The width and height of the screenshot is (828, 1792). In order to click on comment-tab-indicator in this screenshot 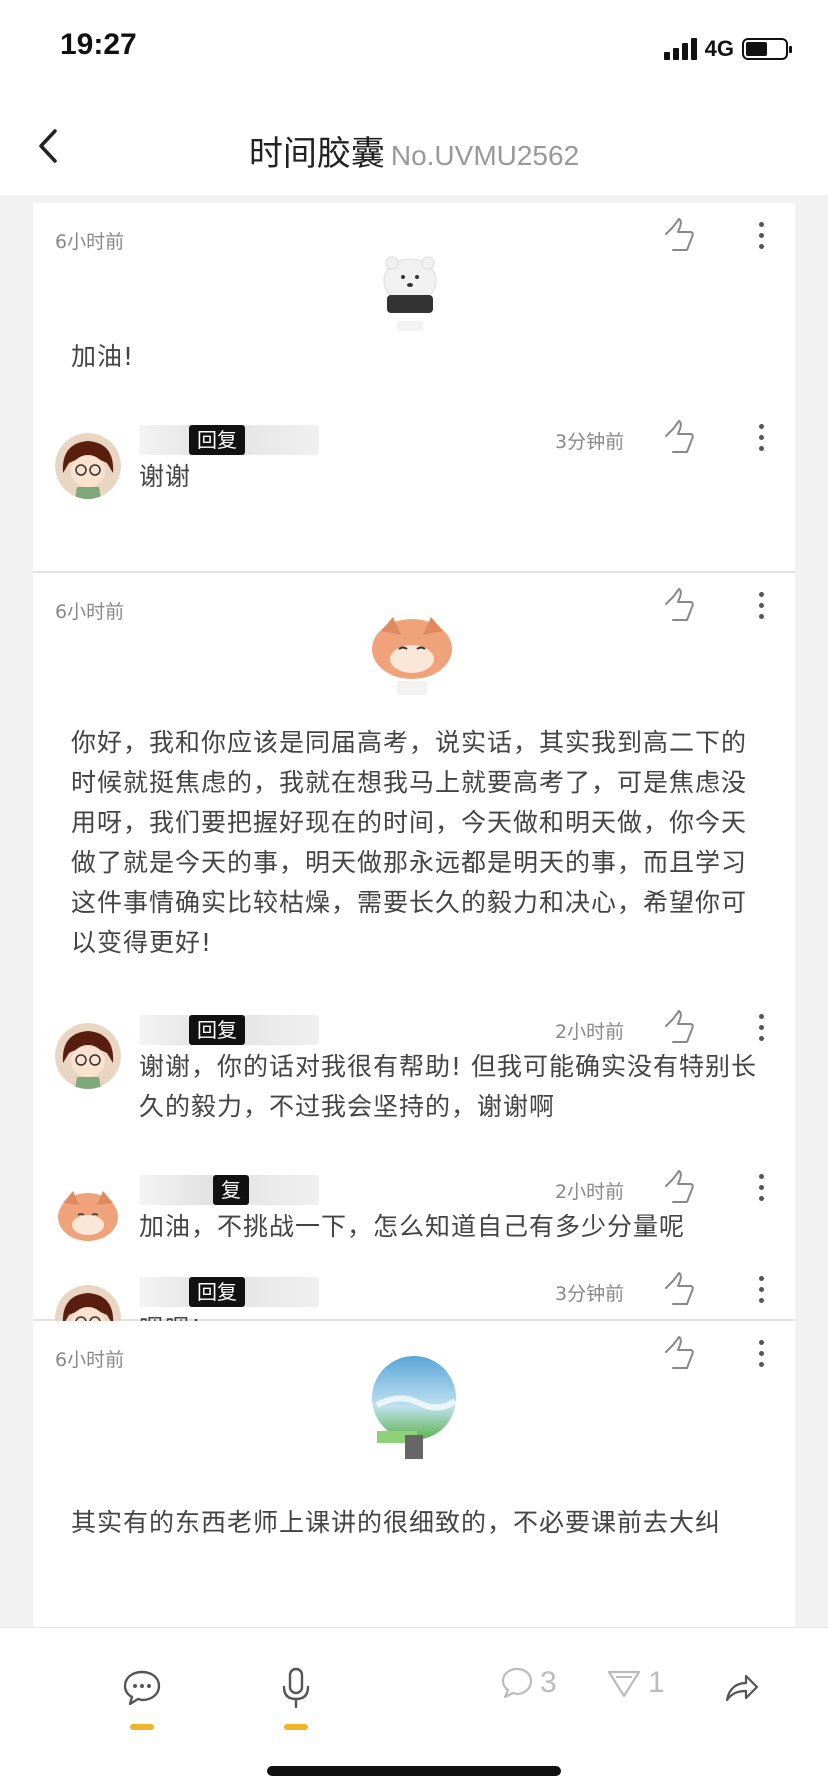, I will do `click(142, 1727)`.